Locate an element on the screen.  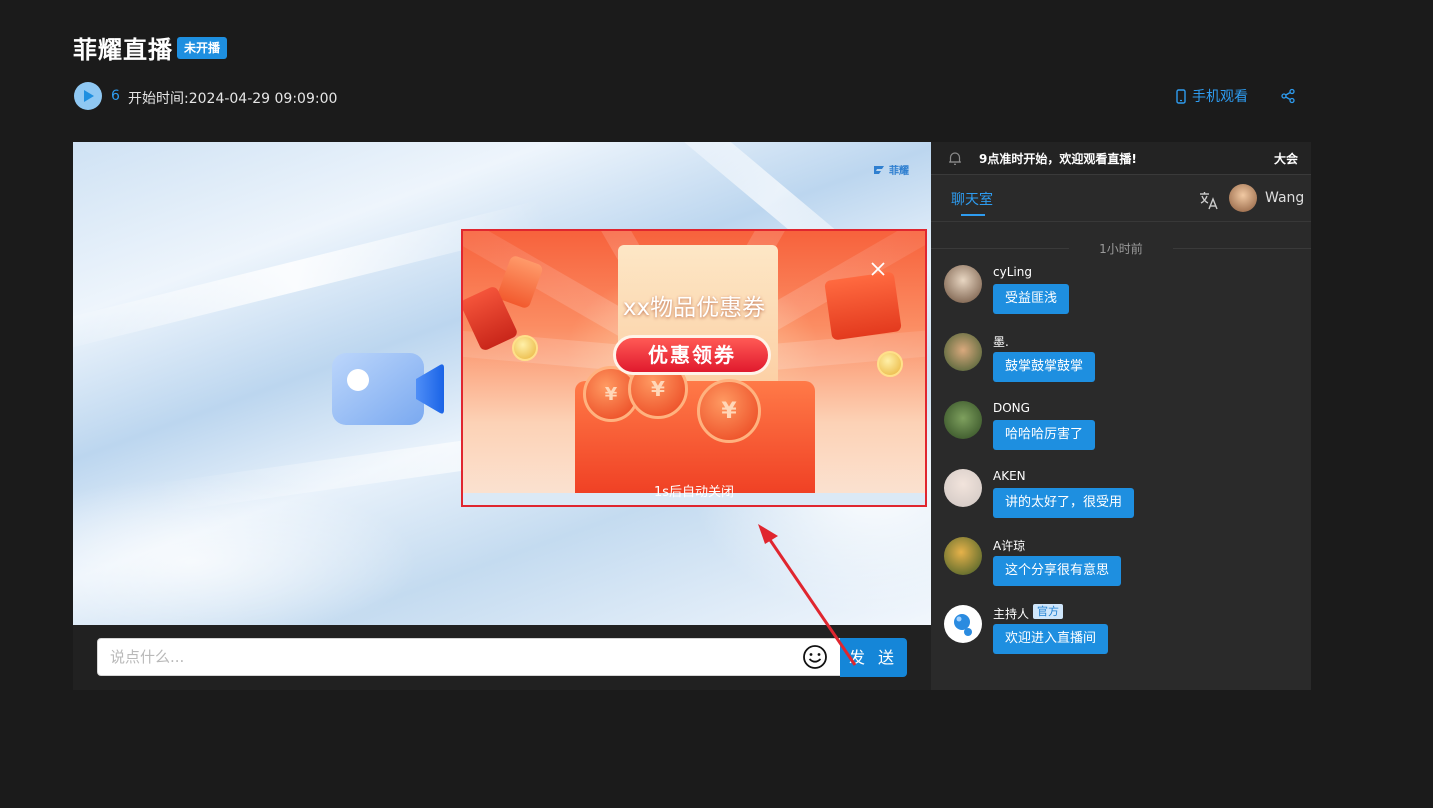
chat-message: DONG 哈哈哈厉害了 is located at coordinates (1124, 431).